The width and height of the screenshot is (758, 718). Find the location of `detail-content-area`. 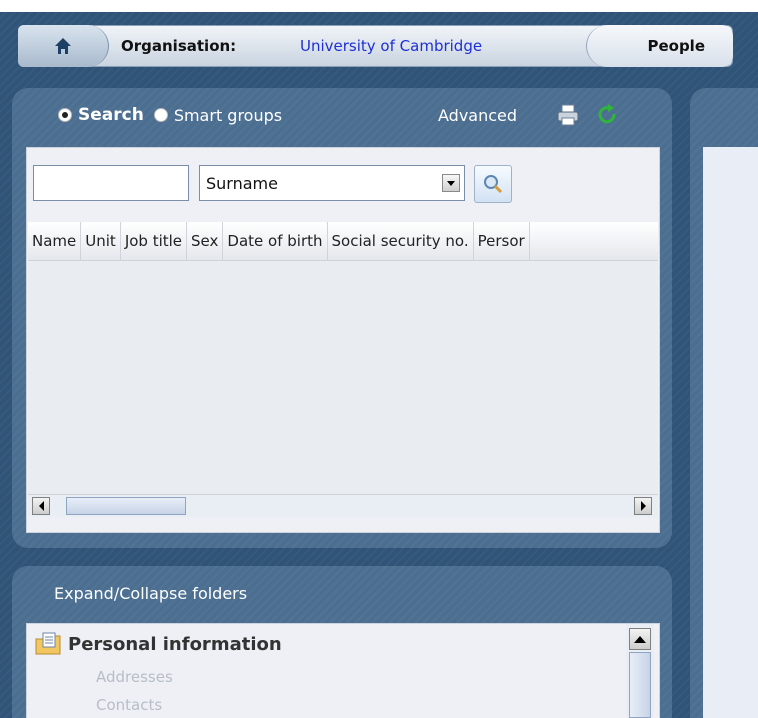

detail-content-area is located at coordinates (730, 432).